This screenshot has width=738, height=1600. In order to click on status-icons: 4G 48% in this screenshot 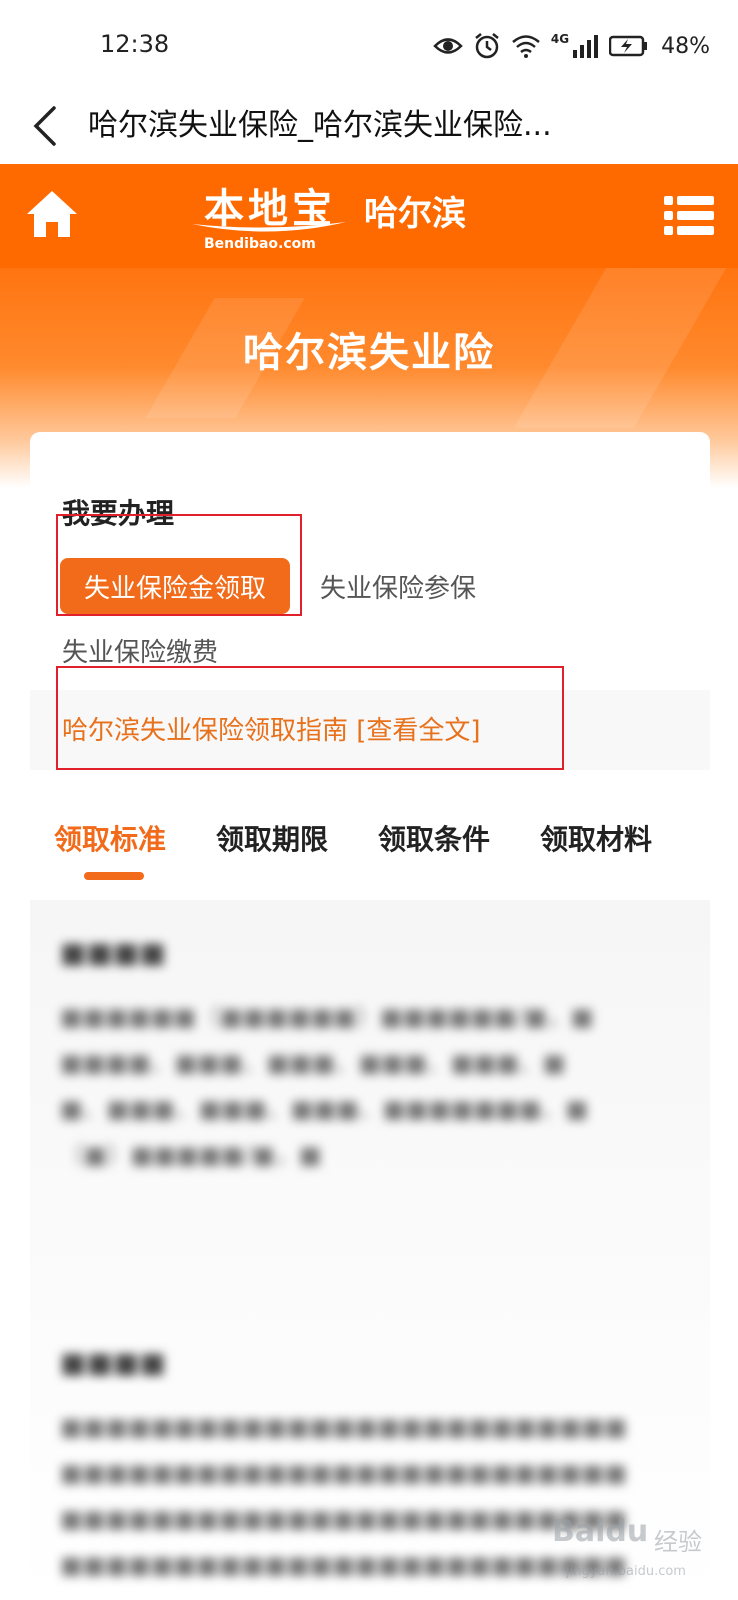, I will do `click(571, 46)`.